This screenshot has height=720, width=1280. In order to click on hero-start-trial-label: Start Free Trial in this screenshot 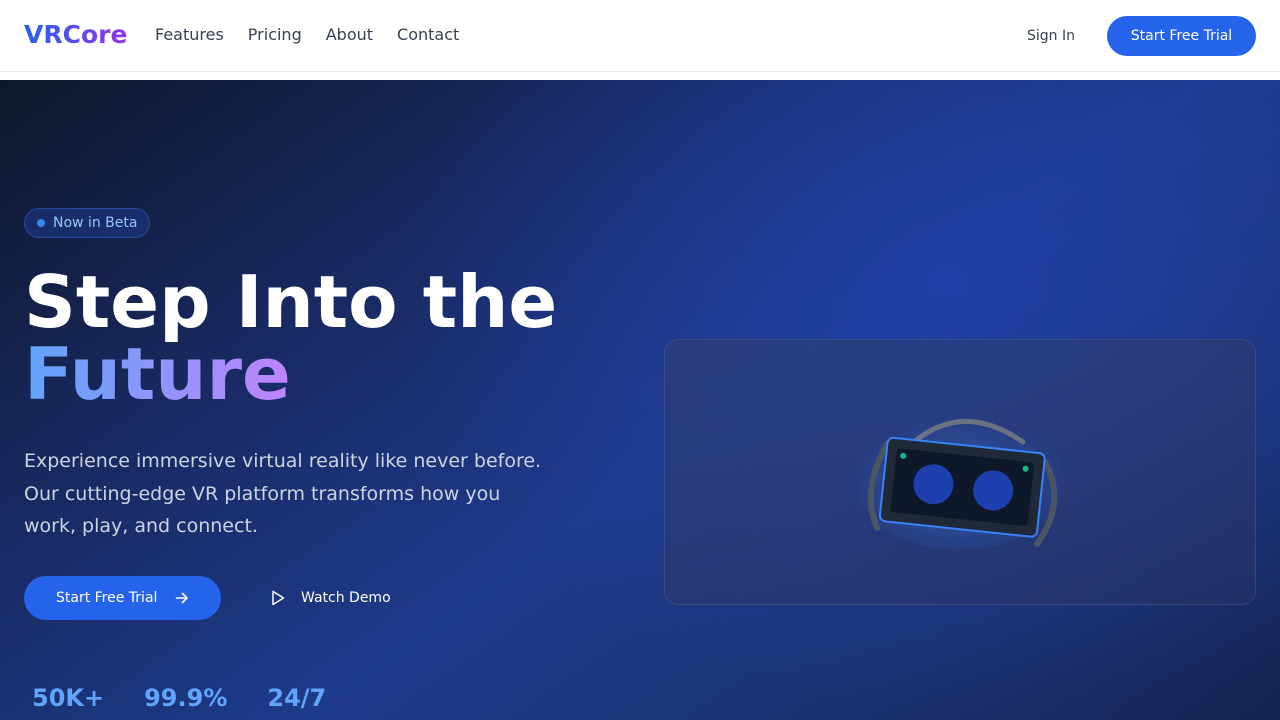, I will do `click(107, 598)`.